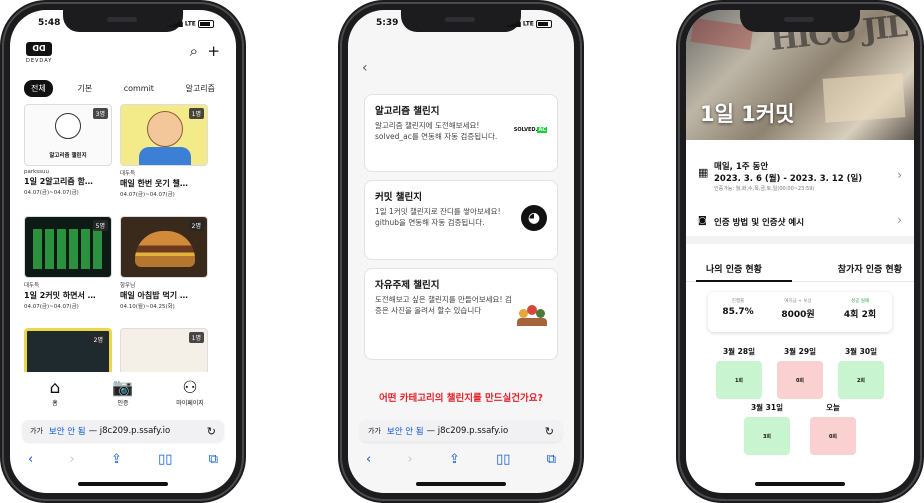 This screenshot has height=503, width=924. I want to click on card-thumbnail: 2명, so click(164, 247).